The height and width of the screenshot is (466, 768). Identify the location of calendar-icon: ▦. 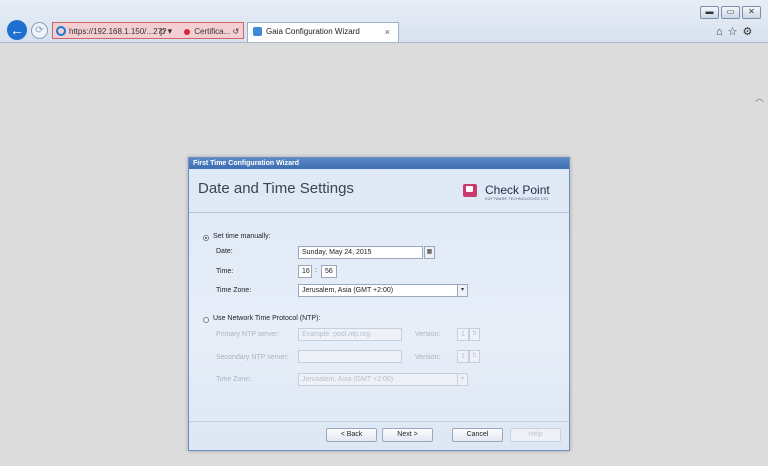
(429, 252).